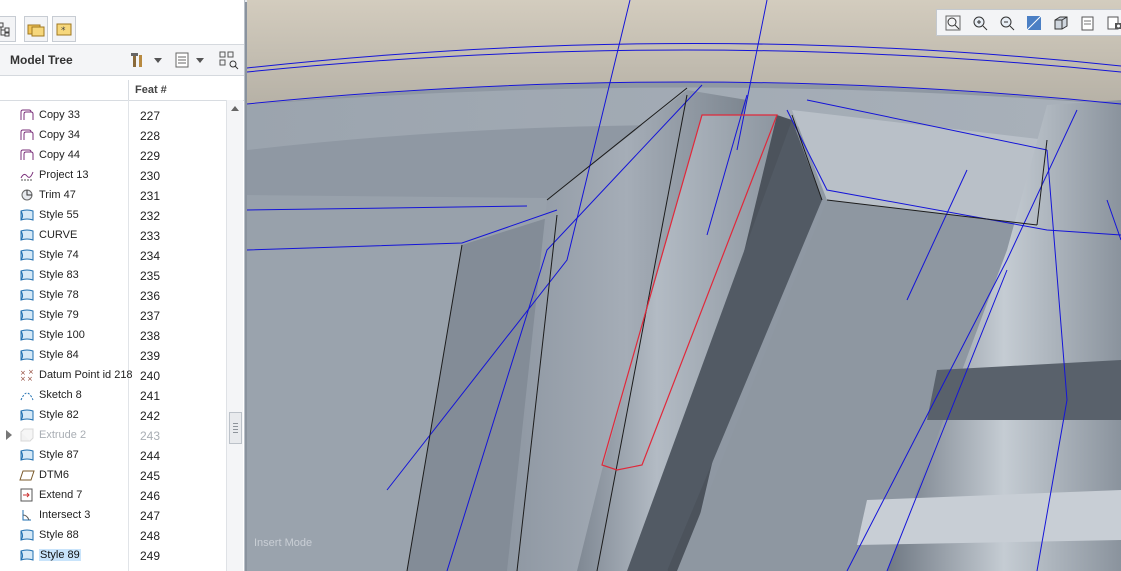  I want to click on zoom-out-icon, so click(1007, 23).